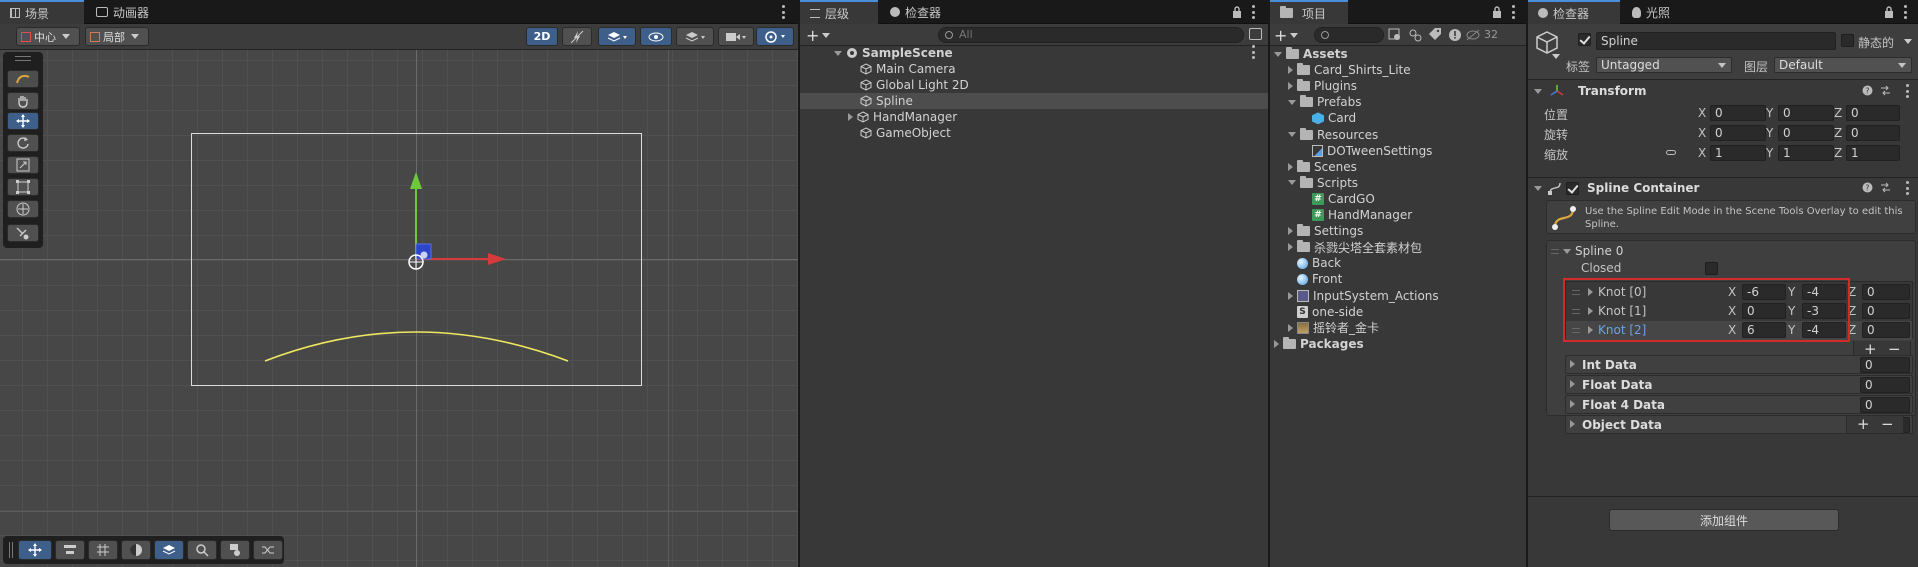  What do you see at coordinates (1048, 117) in the screenshot?
I see `hierarchy-item-handmanager: HandManager` at bounding box center [1048, 117].